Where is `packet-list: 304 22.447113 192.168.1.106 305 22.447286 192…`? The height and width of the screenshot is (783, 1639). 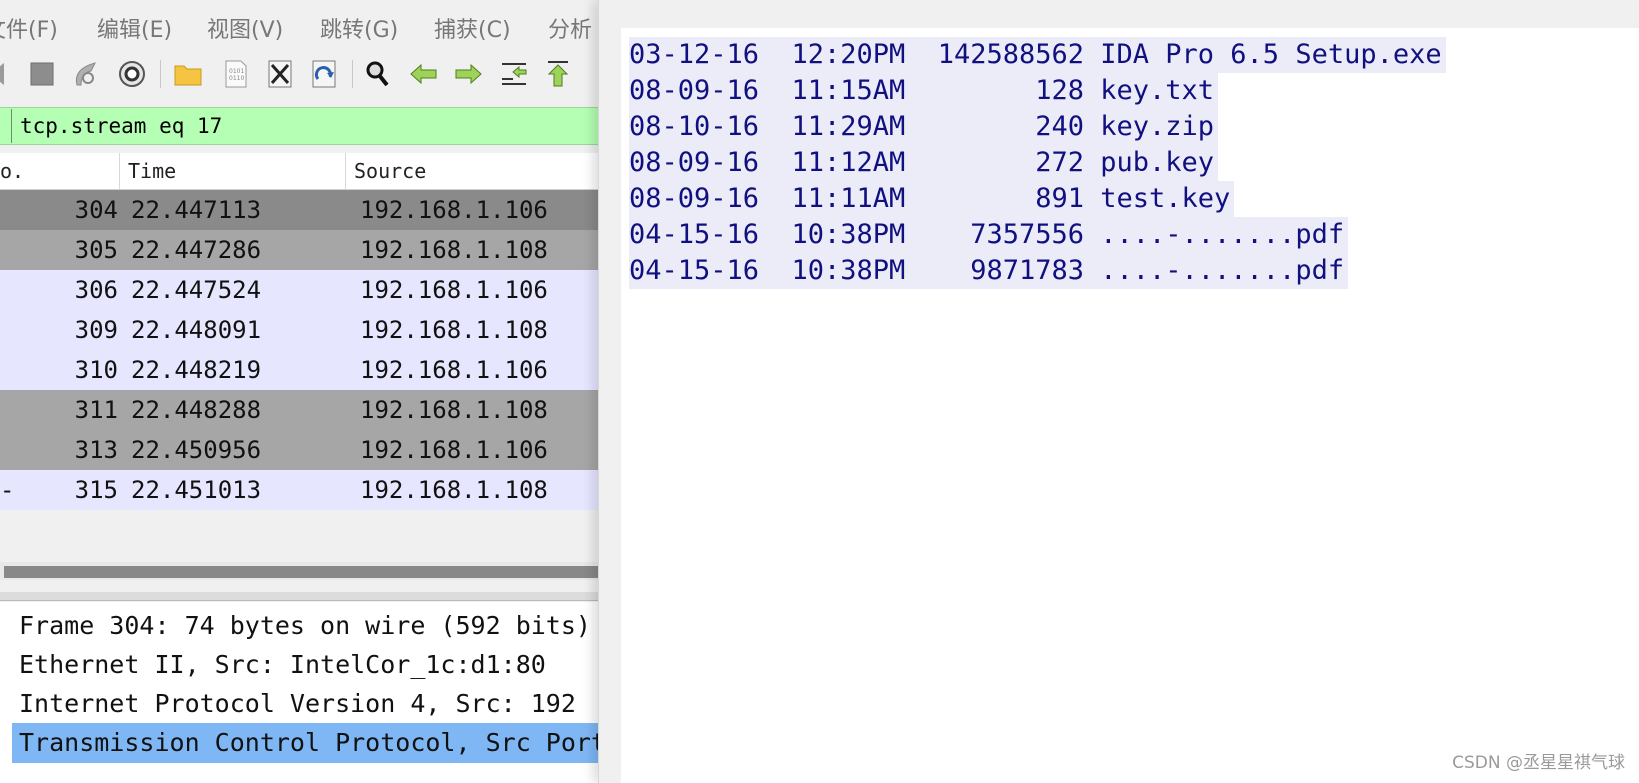 packet-list: 304 22.447113 192.168.1.106 305 22.447286 192… is located at coordinates (299, 350).